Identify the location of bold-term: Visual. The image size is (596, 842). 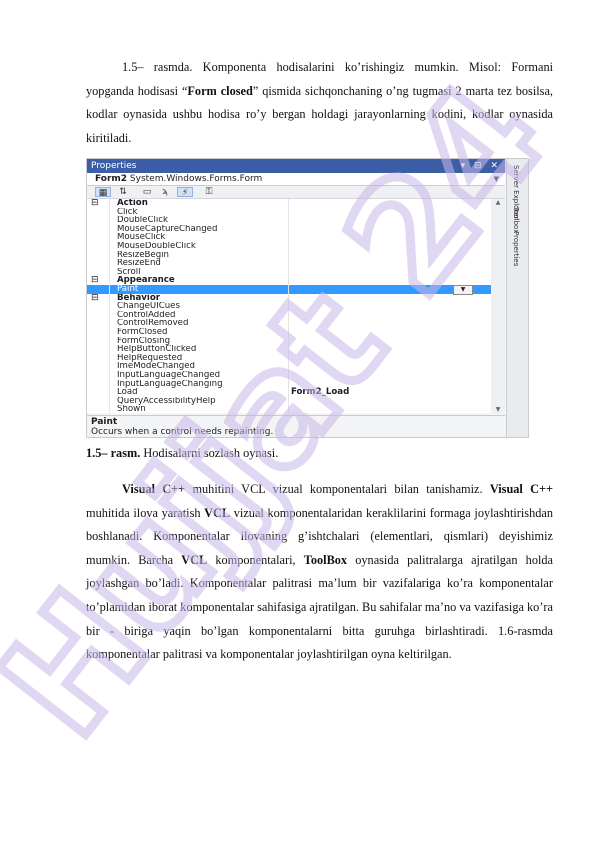
(506, 489).